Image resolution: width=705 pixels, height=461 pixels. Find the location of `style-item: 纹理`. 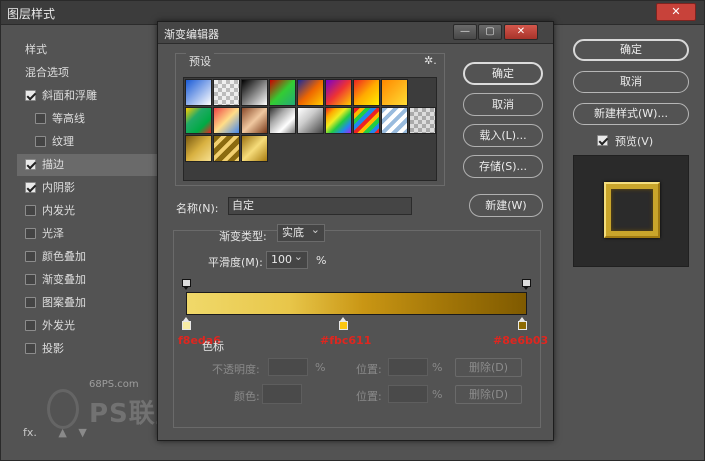

style-item: 纹理 is located at coordinates (92, 142).